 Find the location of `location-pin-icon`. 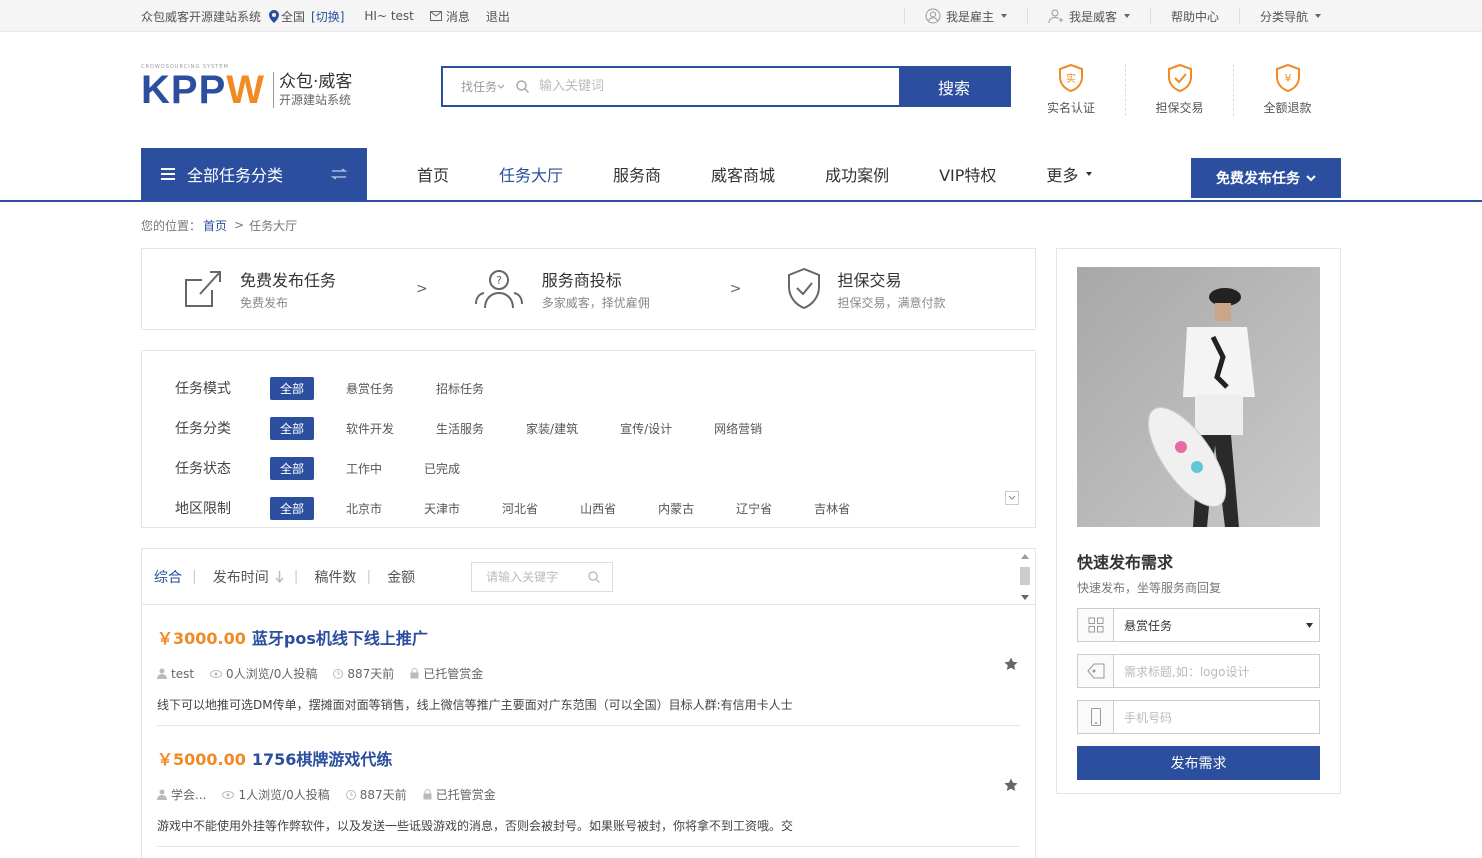

location-pin-icon is located at coordinates (274, 16).